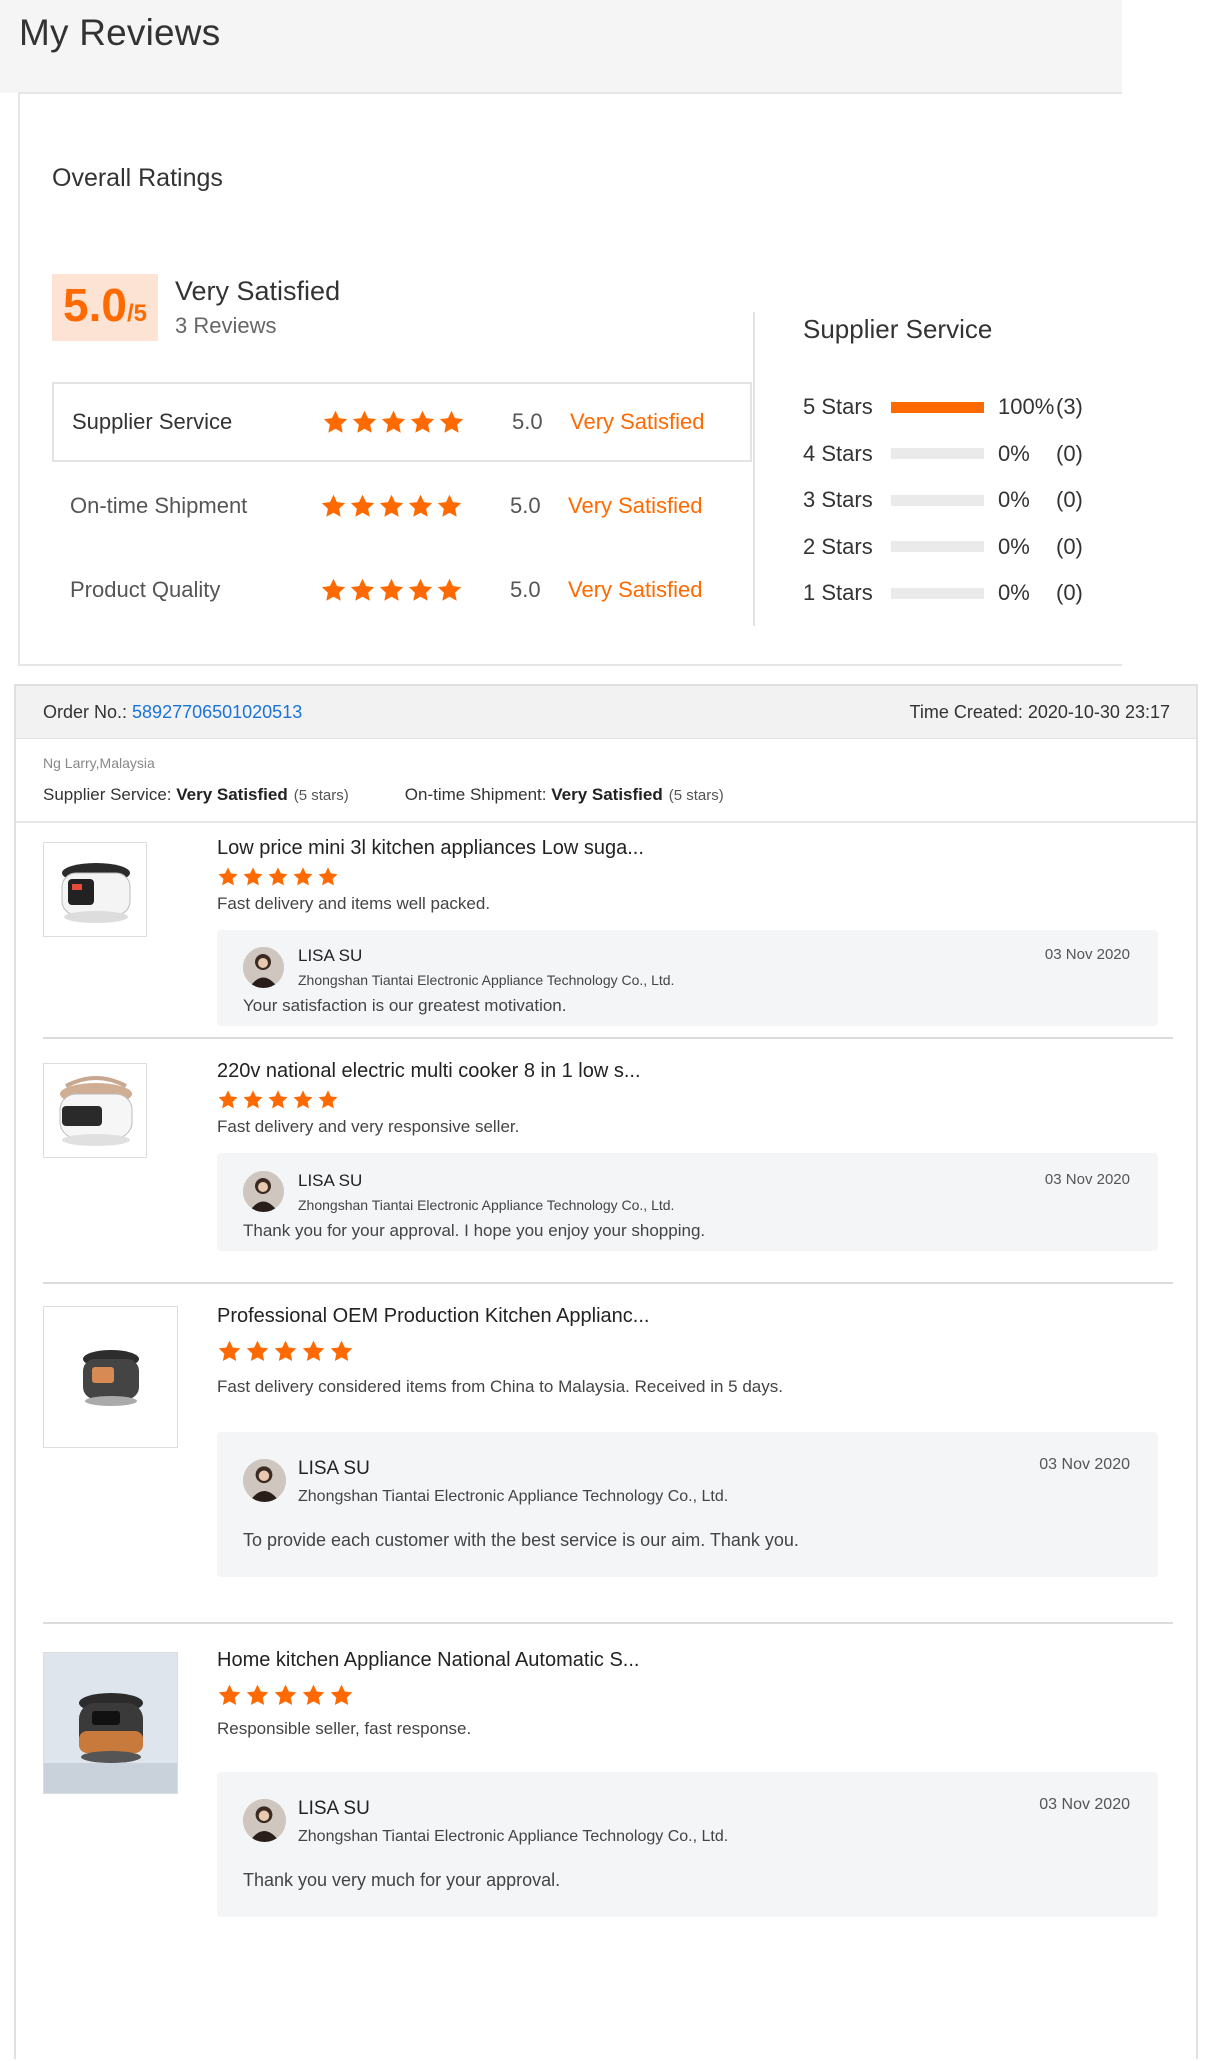  I want to click on buyer-comment: Responsible seller, fast response., so click(344, 1728).